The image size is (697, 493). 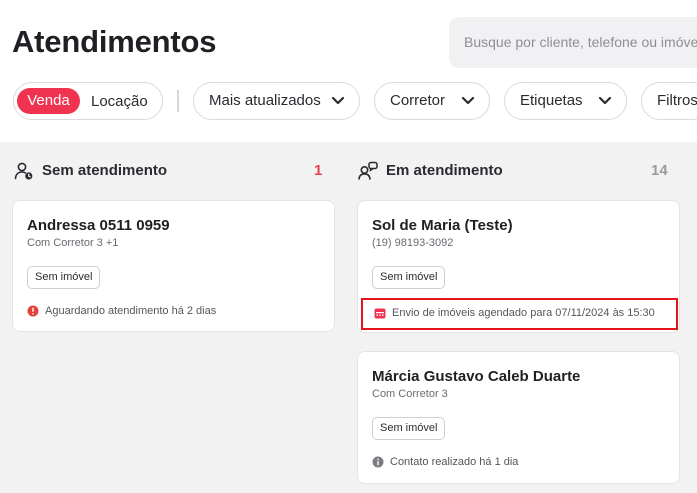 I want to click on more-filters-label: Filtros, so click(x=677, y=100).